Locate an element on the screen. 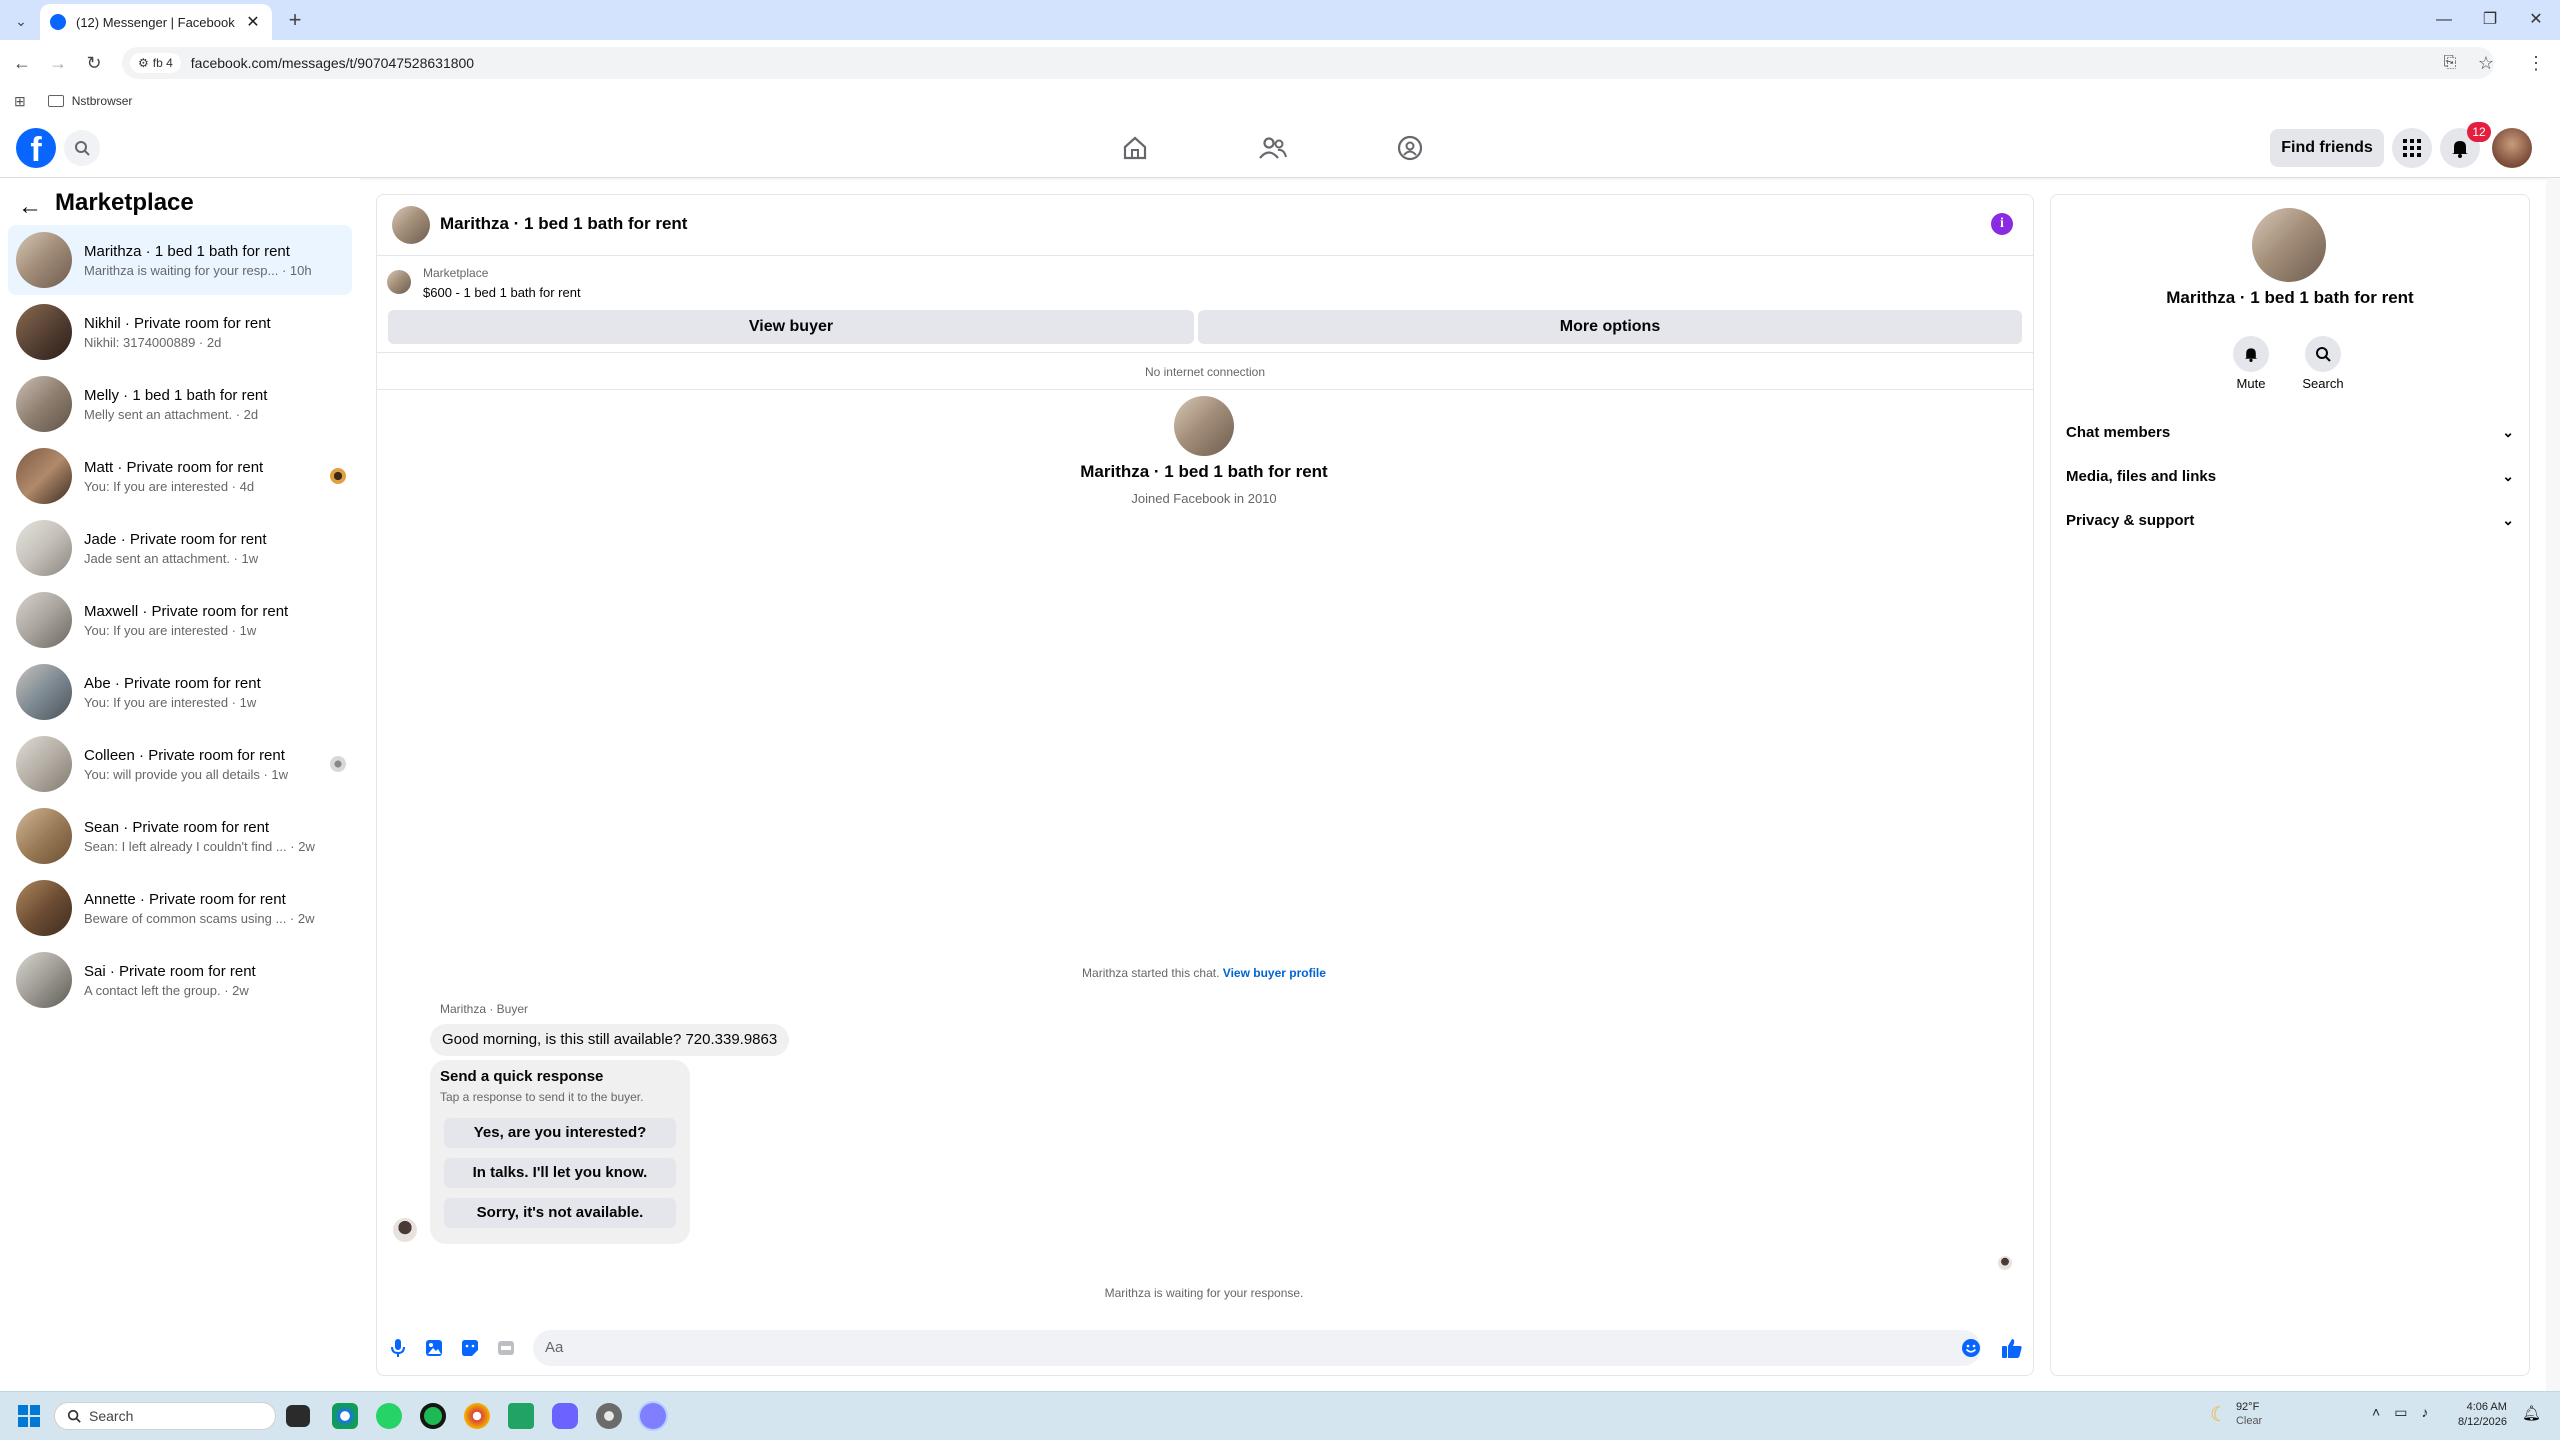 This screenshot has height=1440, width=2560. profile-avatar is located at coordinates (1204, 426).